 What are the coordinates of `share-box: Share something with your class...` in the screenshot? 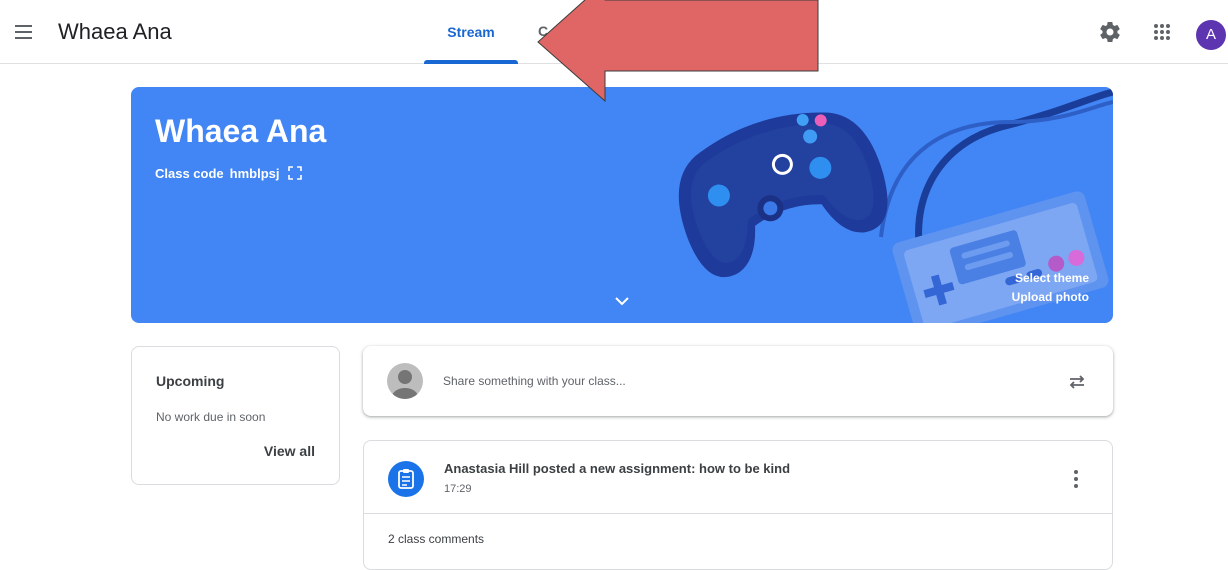 It's located at (738, 381).